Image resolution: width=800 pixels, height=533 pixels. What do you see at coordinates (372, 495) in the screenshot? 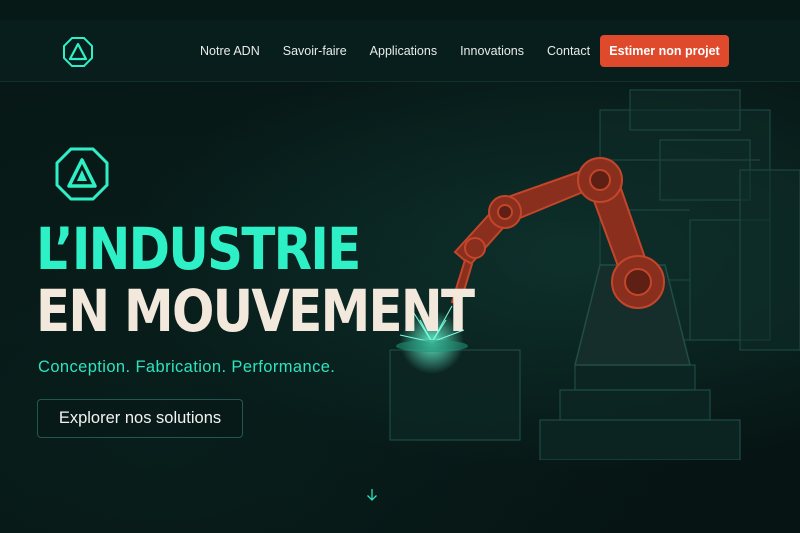
I see `arrow-down-icon` at bounding box center [372, 495].